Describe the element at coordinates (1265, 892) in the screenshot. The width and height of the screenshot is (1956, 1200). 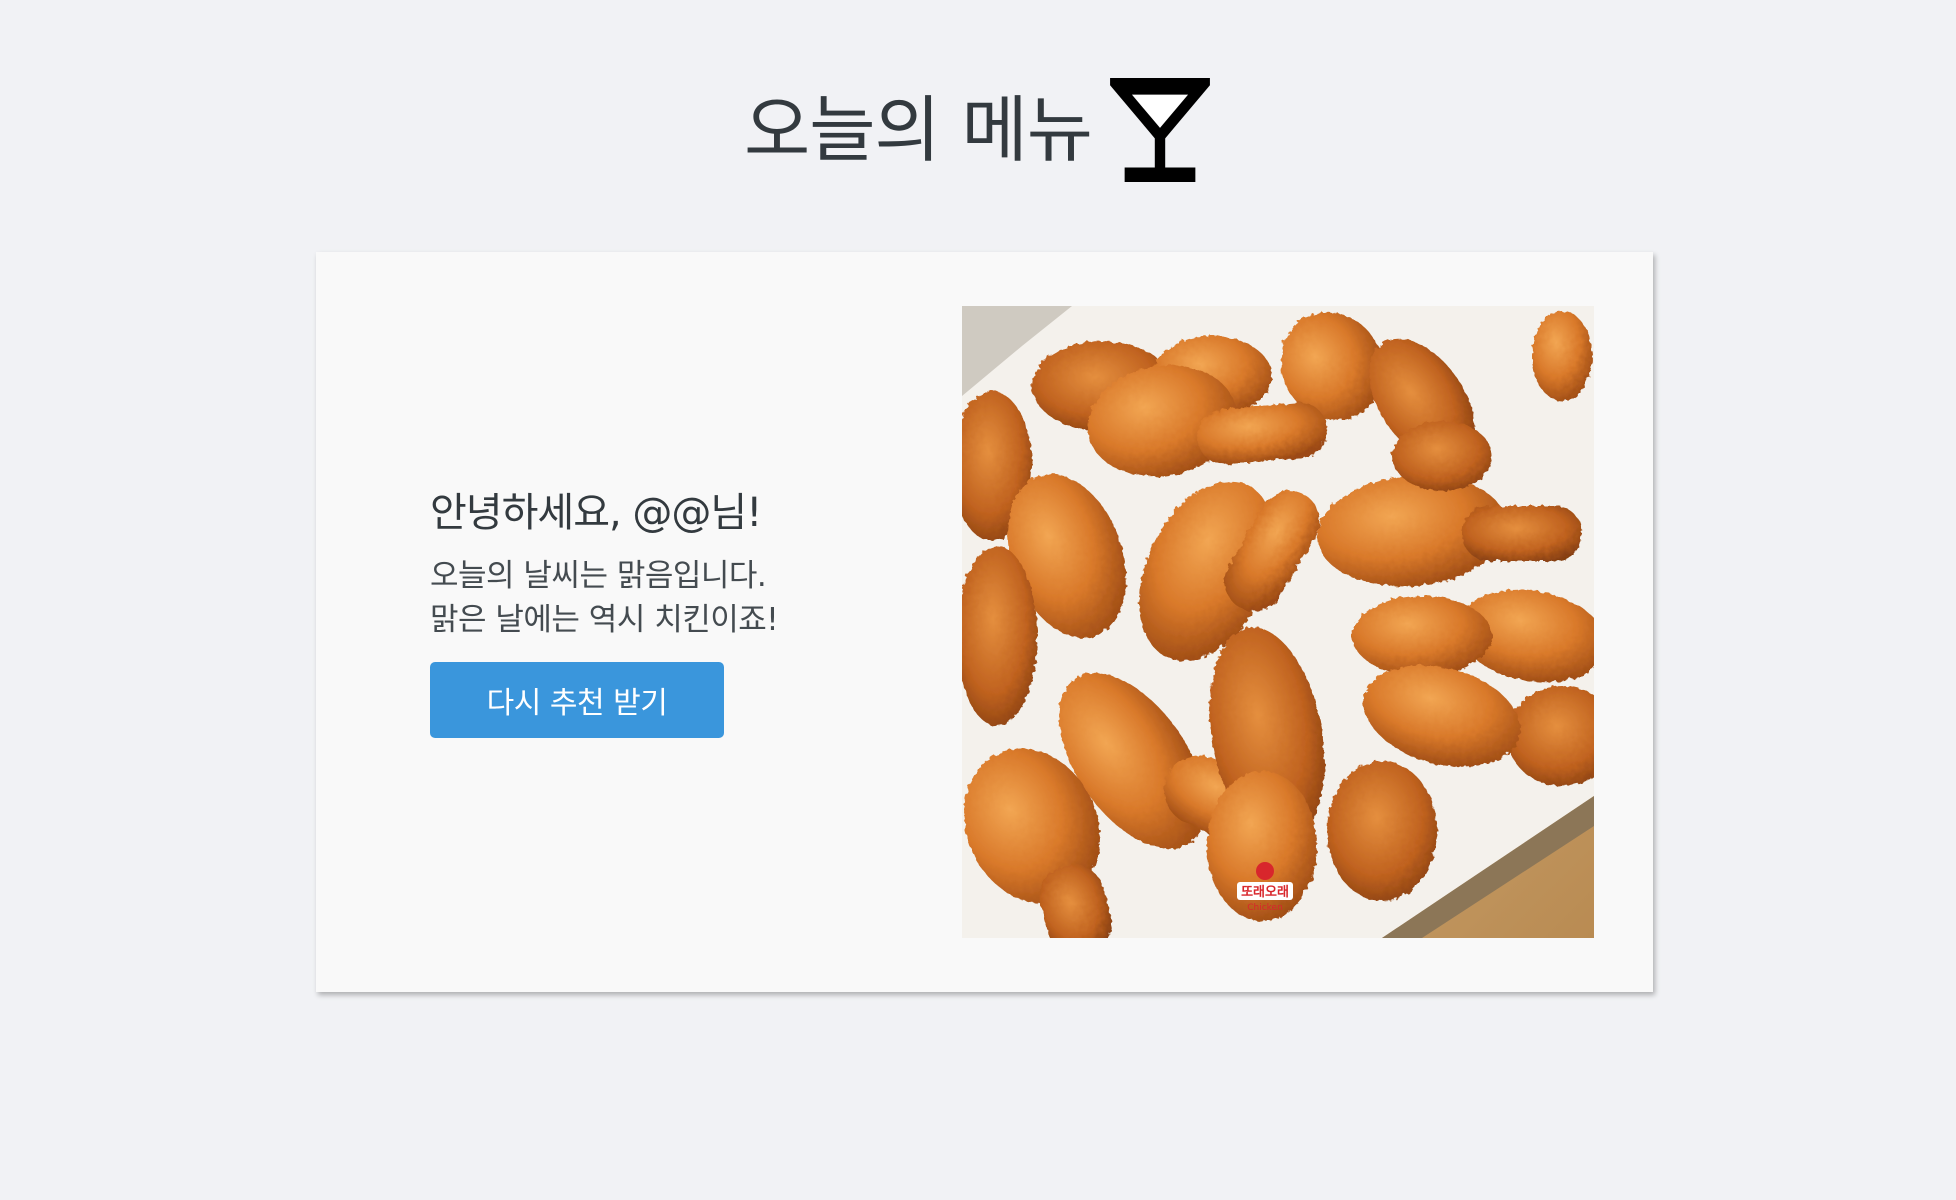
I see `logo-text: 또래오래` at that location.